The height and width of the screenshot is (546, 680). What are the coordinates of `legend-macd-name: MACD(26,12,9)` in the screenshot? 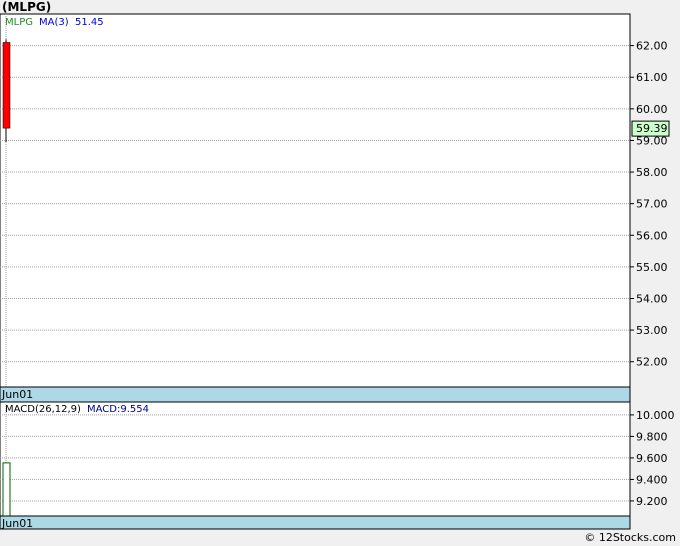 It's located at (43, 409).